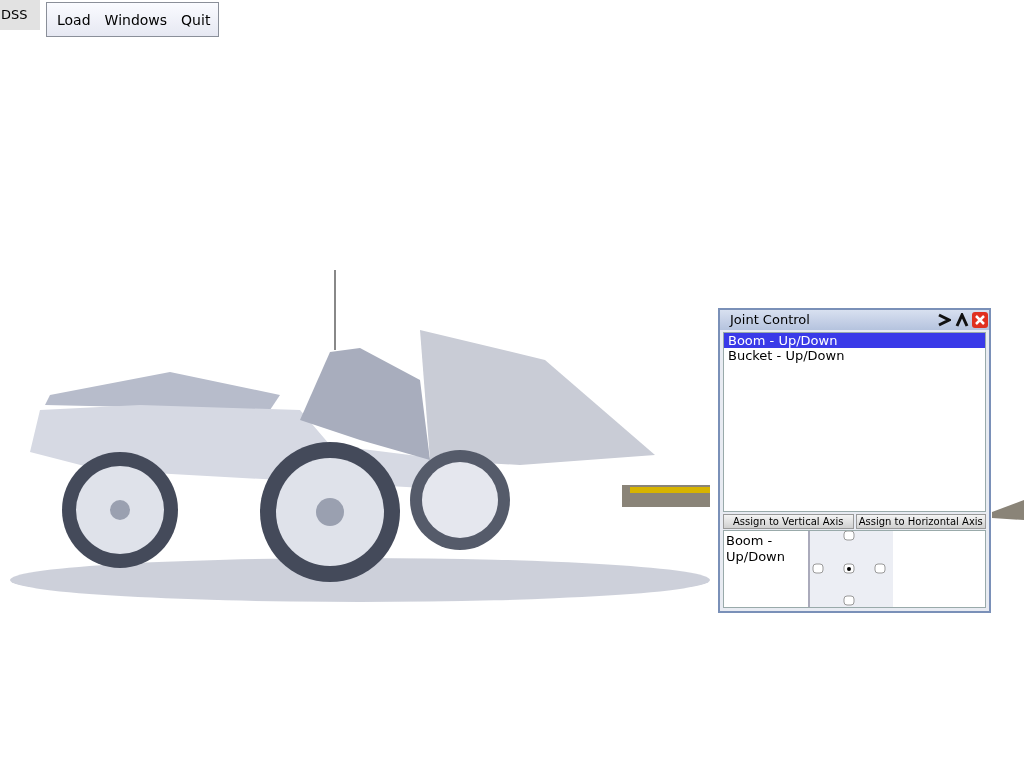  Describe the element at coordinates (196, 19) in the screenshot. I see `menu-item: Quit` at that location.